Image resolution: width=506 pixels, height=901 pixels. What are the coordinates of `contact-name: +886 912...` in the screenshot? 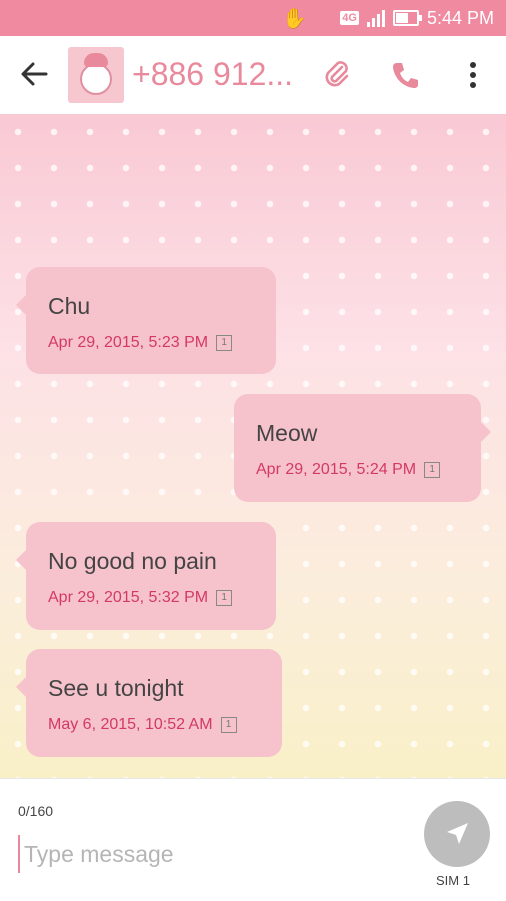 It's located at (214, 74).